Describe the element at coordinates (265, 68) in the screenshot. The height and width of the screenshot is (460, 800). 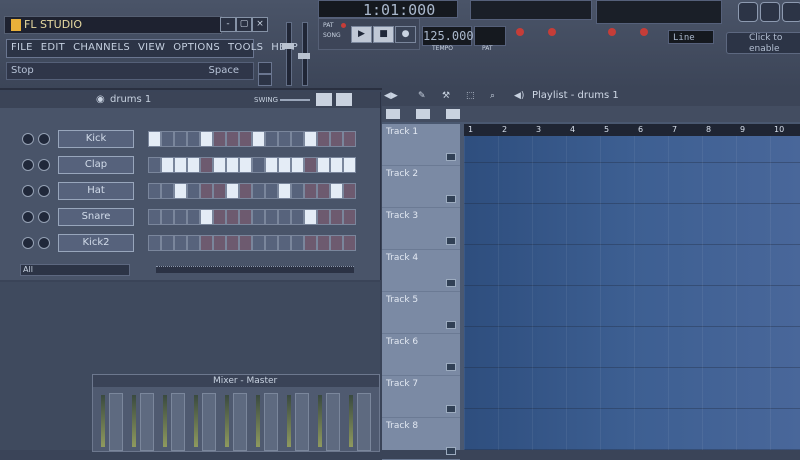
I see `snap-icon` at that location.